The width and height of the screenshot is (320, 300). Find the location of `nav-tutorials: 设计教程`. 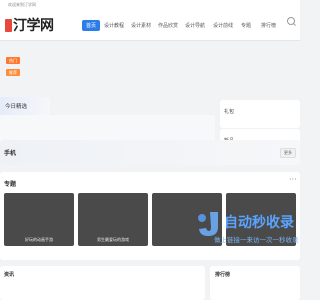

nav-tutorials: 设计教程 is located at coordinates (114, 25).